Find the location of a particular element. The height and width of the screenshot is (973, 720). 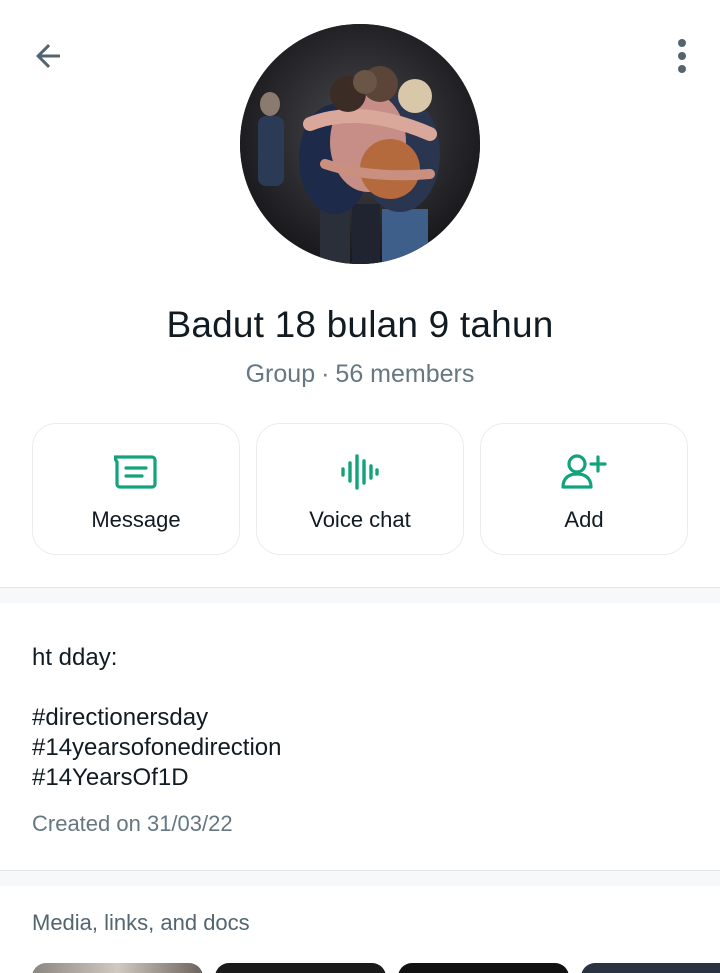

group-type: Group is located at coordinates (280, 374).